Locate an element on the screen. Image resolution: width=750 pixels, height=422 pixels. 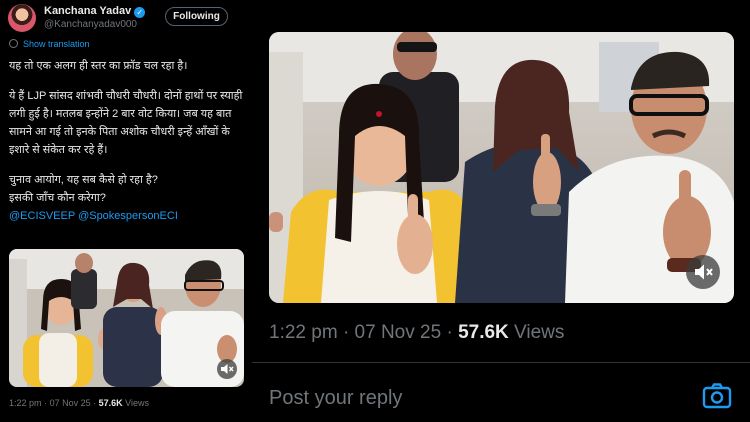
reply-input is located at coordinates (469, 398).